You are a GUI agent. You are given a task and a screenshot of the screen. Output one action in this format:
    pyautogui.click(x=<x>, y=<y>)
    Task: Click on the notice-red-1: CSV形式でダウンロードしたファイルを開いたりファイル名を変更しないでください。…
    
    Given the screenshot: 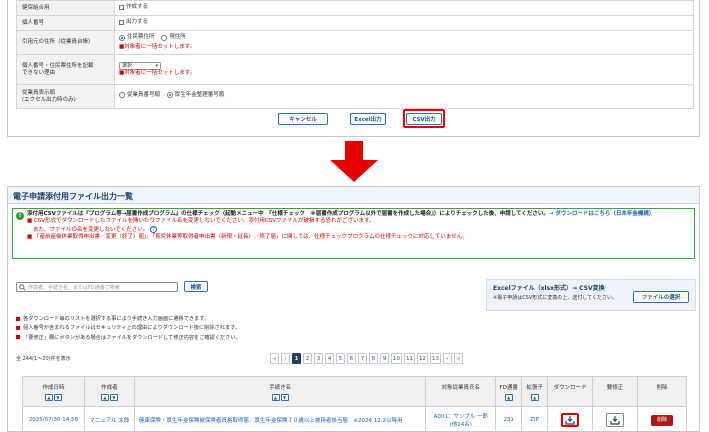 What is the action you would take?
    pyautogui.click(x=204, y=221)
    